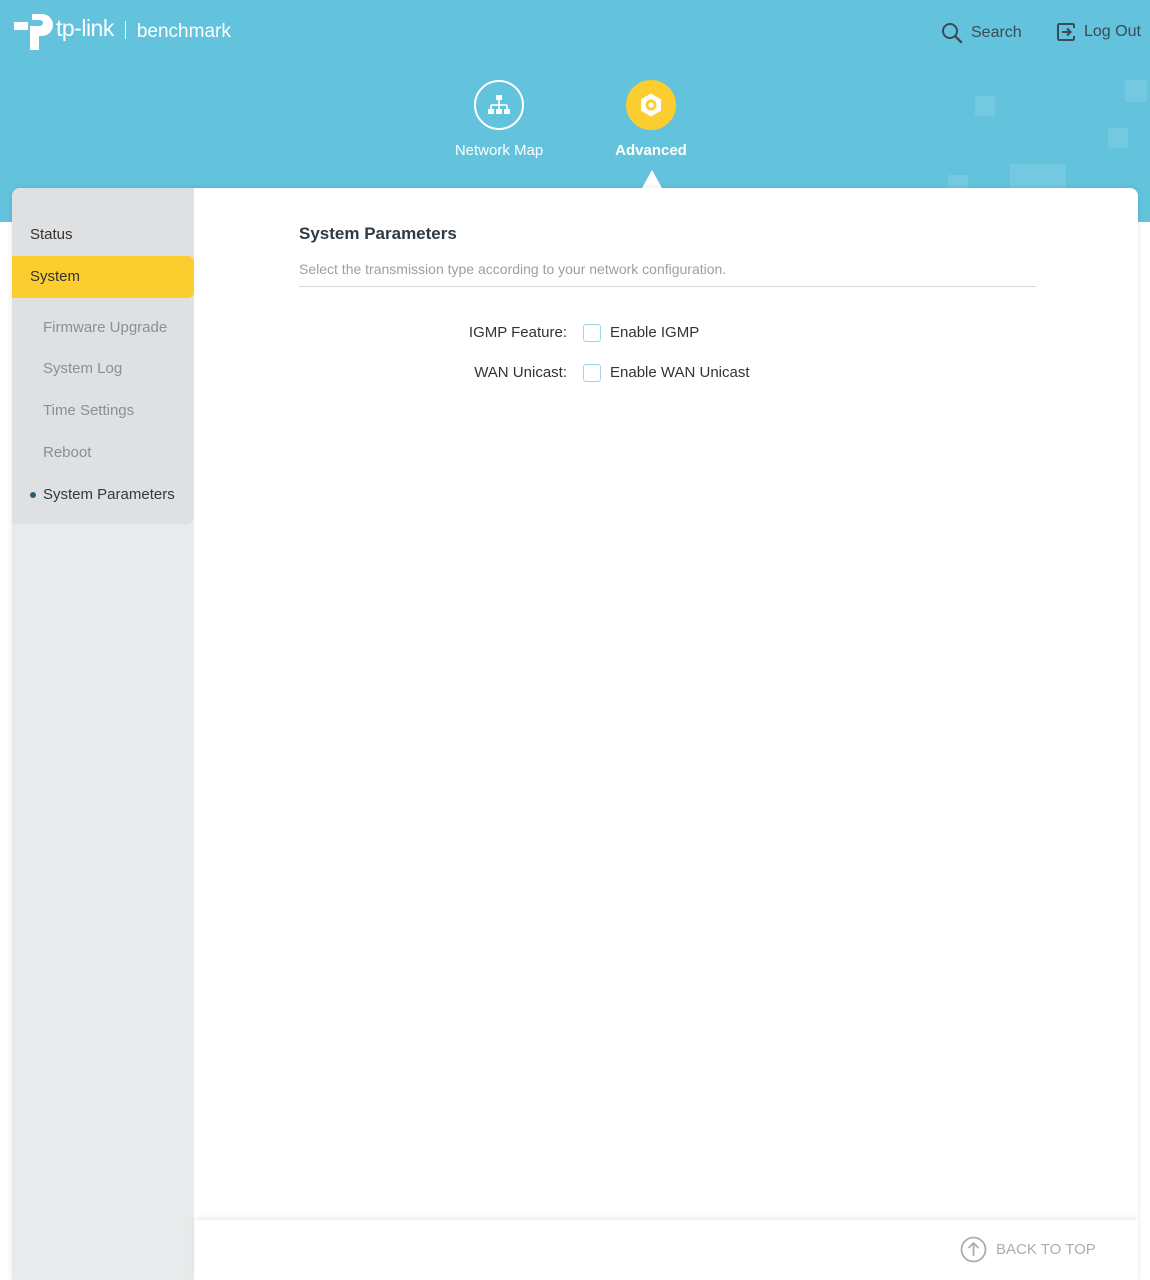 This screenshot has width=1150, height=1280. Describe the element at coordinates (592, 373) in the screenshot. I see `enable-wan-unicast-checkbox` at that location.